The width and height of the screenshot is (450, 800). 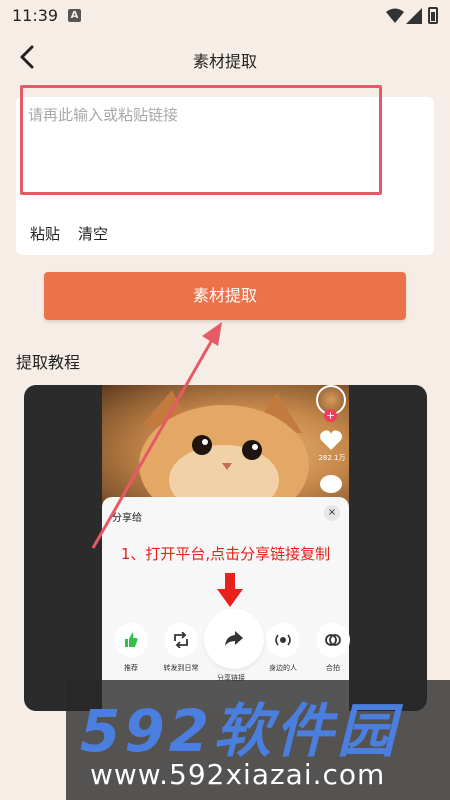 I want to click on instruction-text: 1、打开平台,点击分享链接复制, so click(x=225, y=554).